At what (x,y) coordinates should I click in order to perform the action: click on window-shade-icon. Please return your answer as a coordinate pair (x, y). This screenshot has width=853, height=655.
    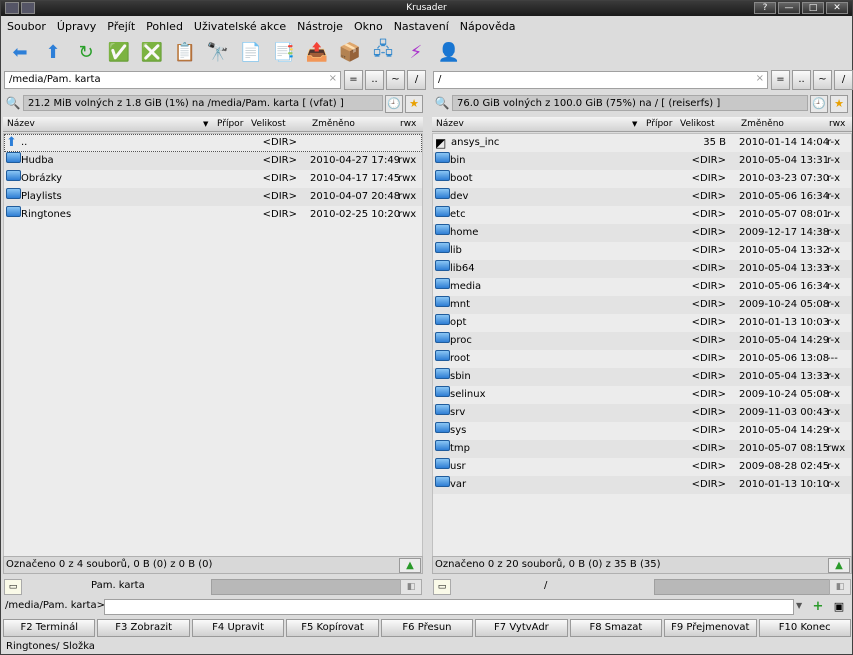
    Looking at the image, I should click on (28, 8).